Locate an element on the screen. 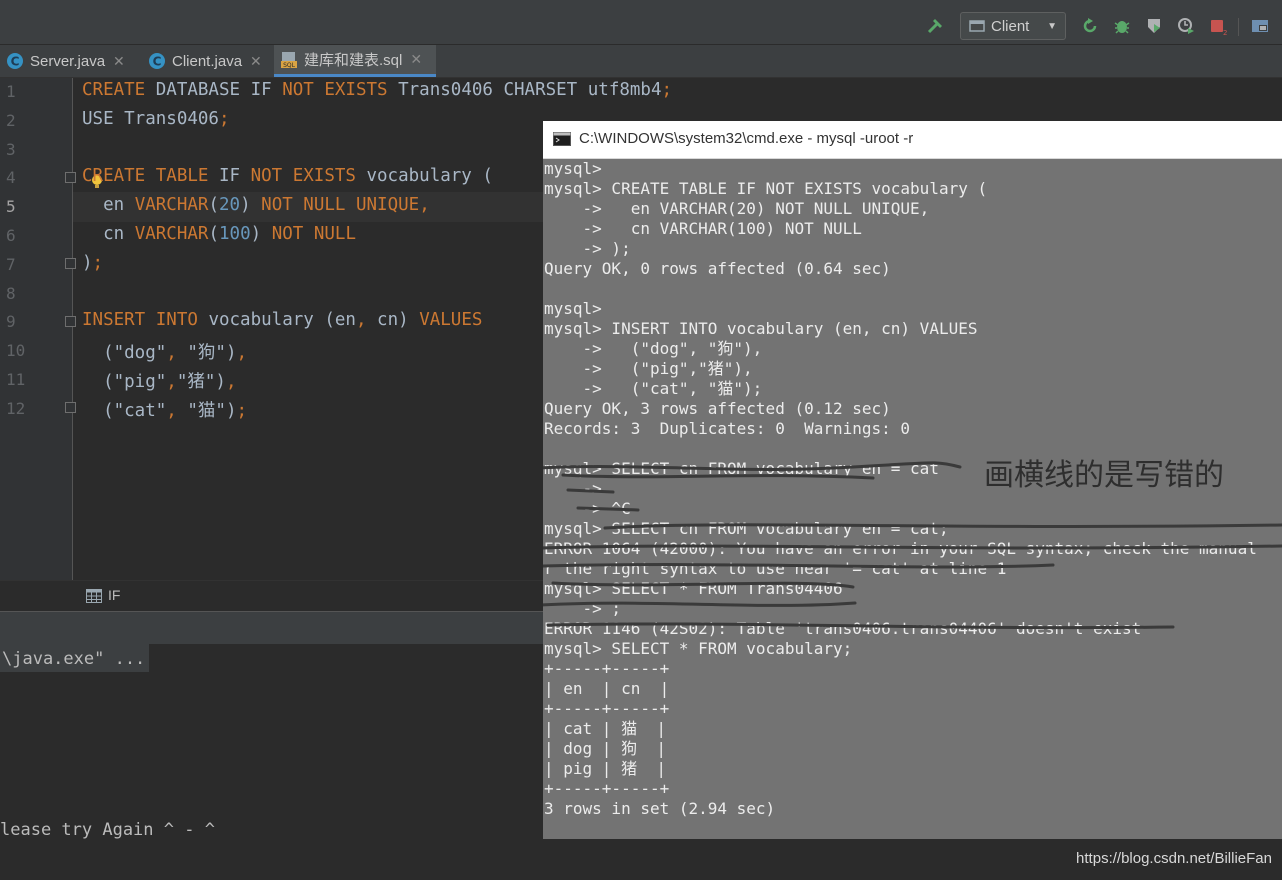 This screenshot has height=880, width=1282. code-line: USE Trans0406; is located at coordinates (156, 119).